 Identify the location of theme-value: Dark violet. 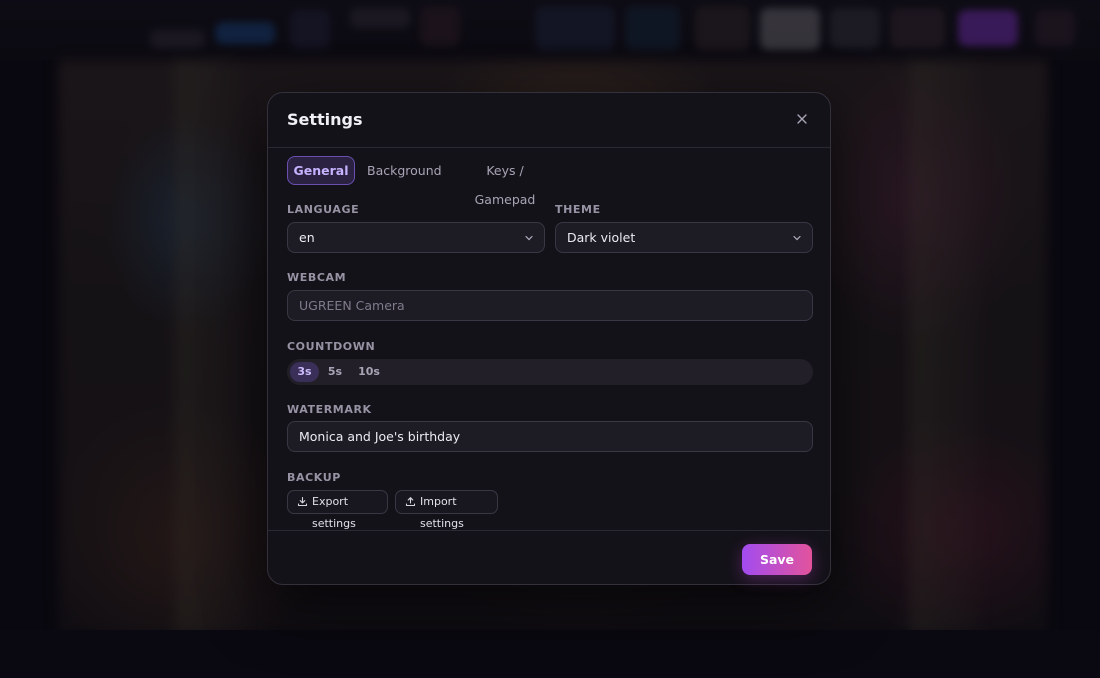
(601, 237).